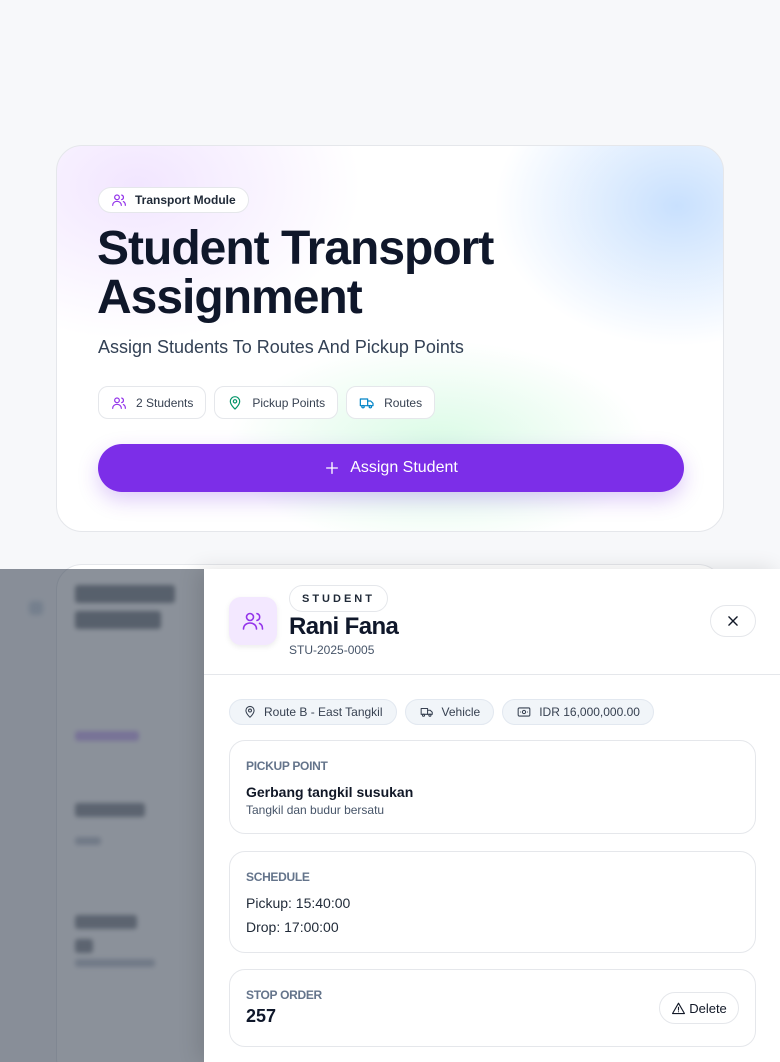  Describe the element at coordinates (344, 626) in the screenshot. I see `student-name: Rani Fana` at that location.